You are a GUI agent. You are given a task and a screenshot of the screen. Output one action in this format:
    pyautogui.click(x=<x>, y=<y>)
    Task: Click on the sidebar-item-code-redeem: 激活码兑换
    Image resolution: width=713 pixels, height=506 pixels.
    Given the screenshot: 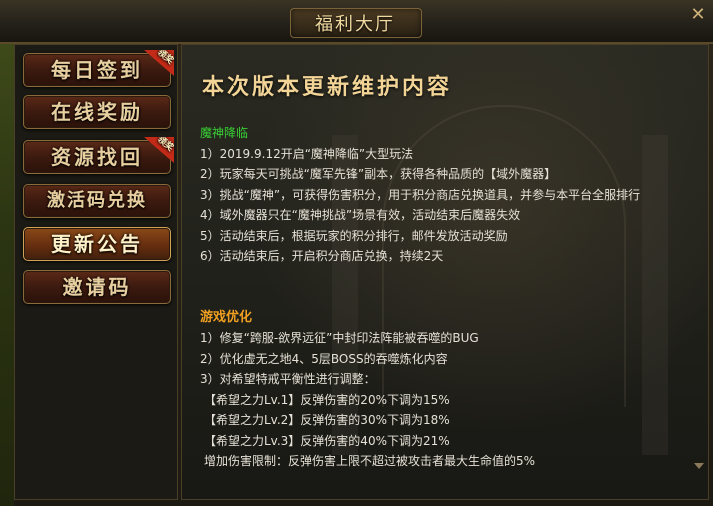 What is the action you would take?
    pyautogui.click(x=97, y=201)
    